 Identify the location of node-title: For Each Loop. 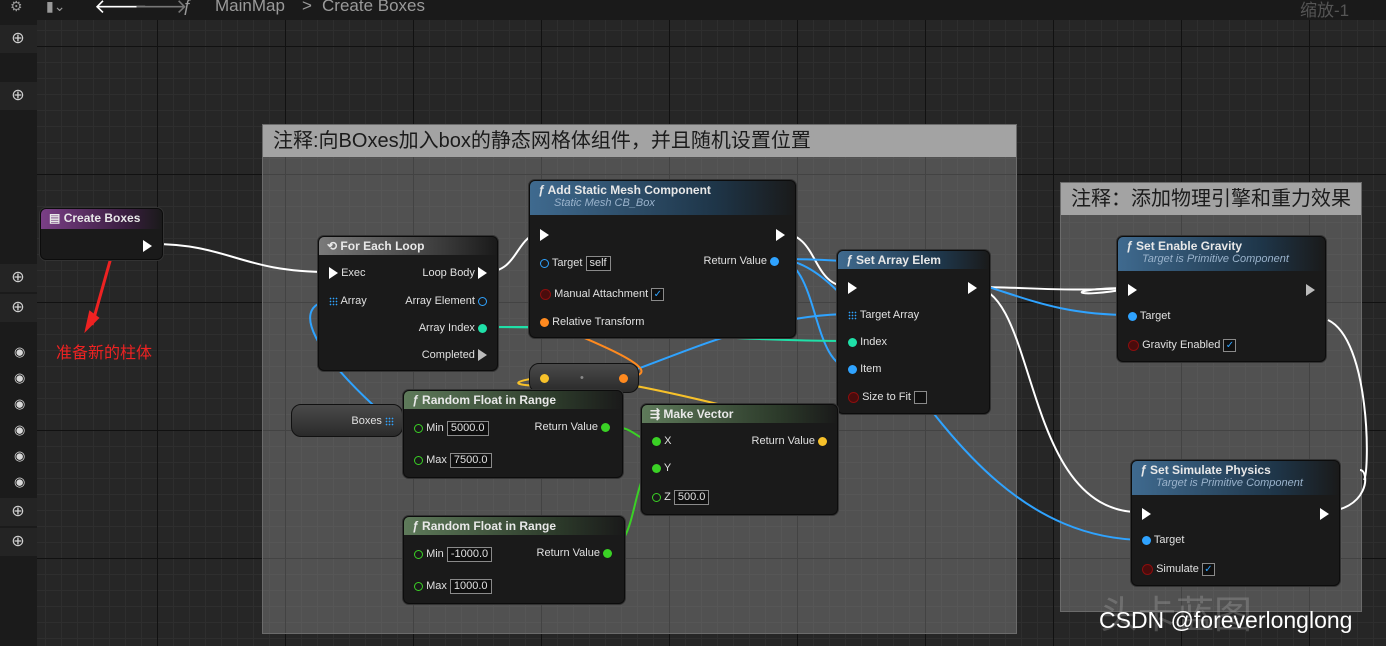
(382, 246).